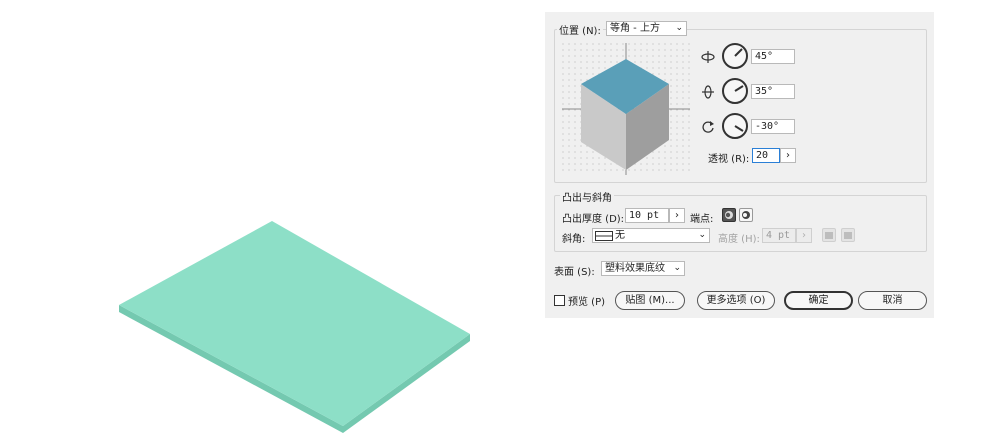 The image size is (1000, 442). I want to click on bevel-select-value: 无, so click(620, 235).